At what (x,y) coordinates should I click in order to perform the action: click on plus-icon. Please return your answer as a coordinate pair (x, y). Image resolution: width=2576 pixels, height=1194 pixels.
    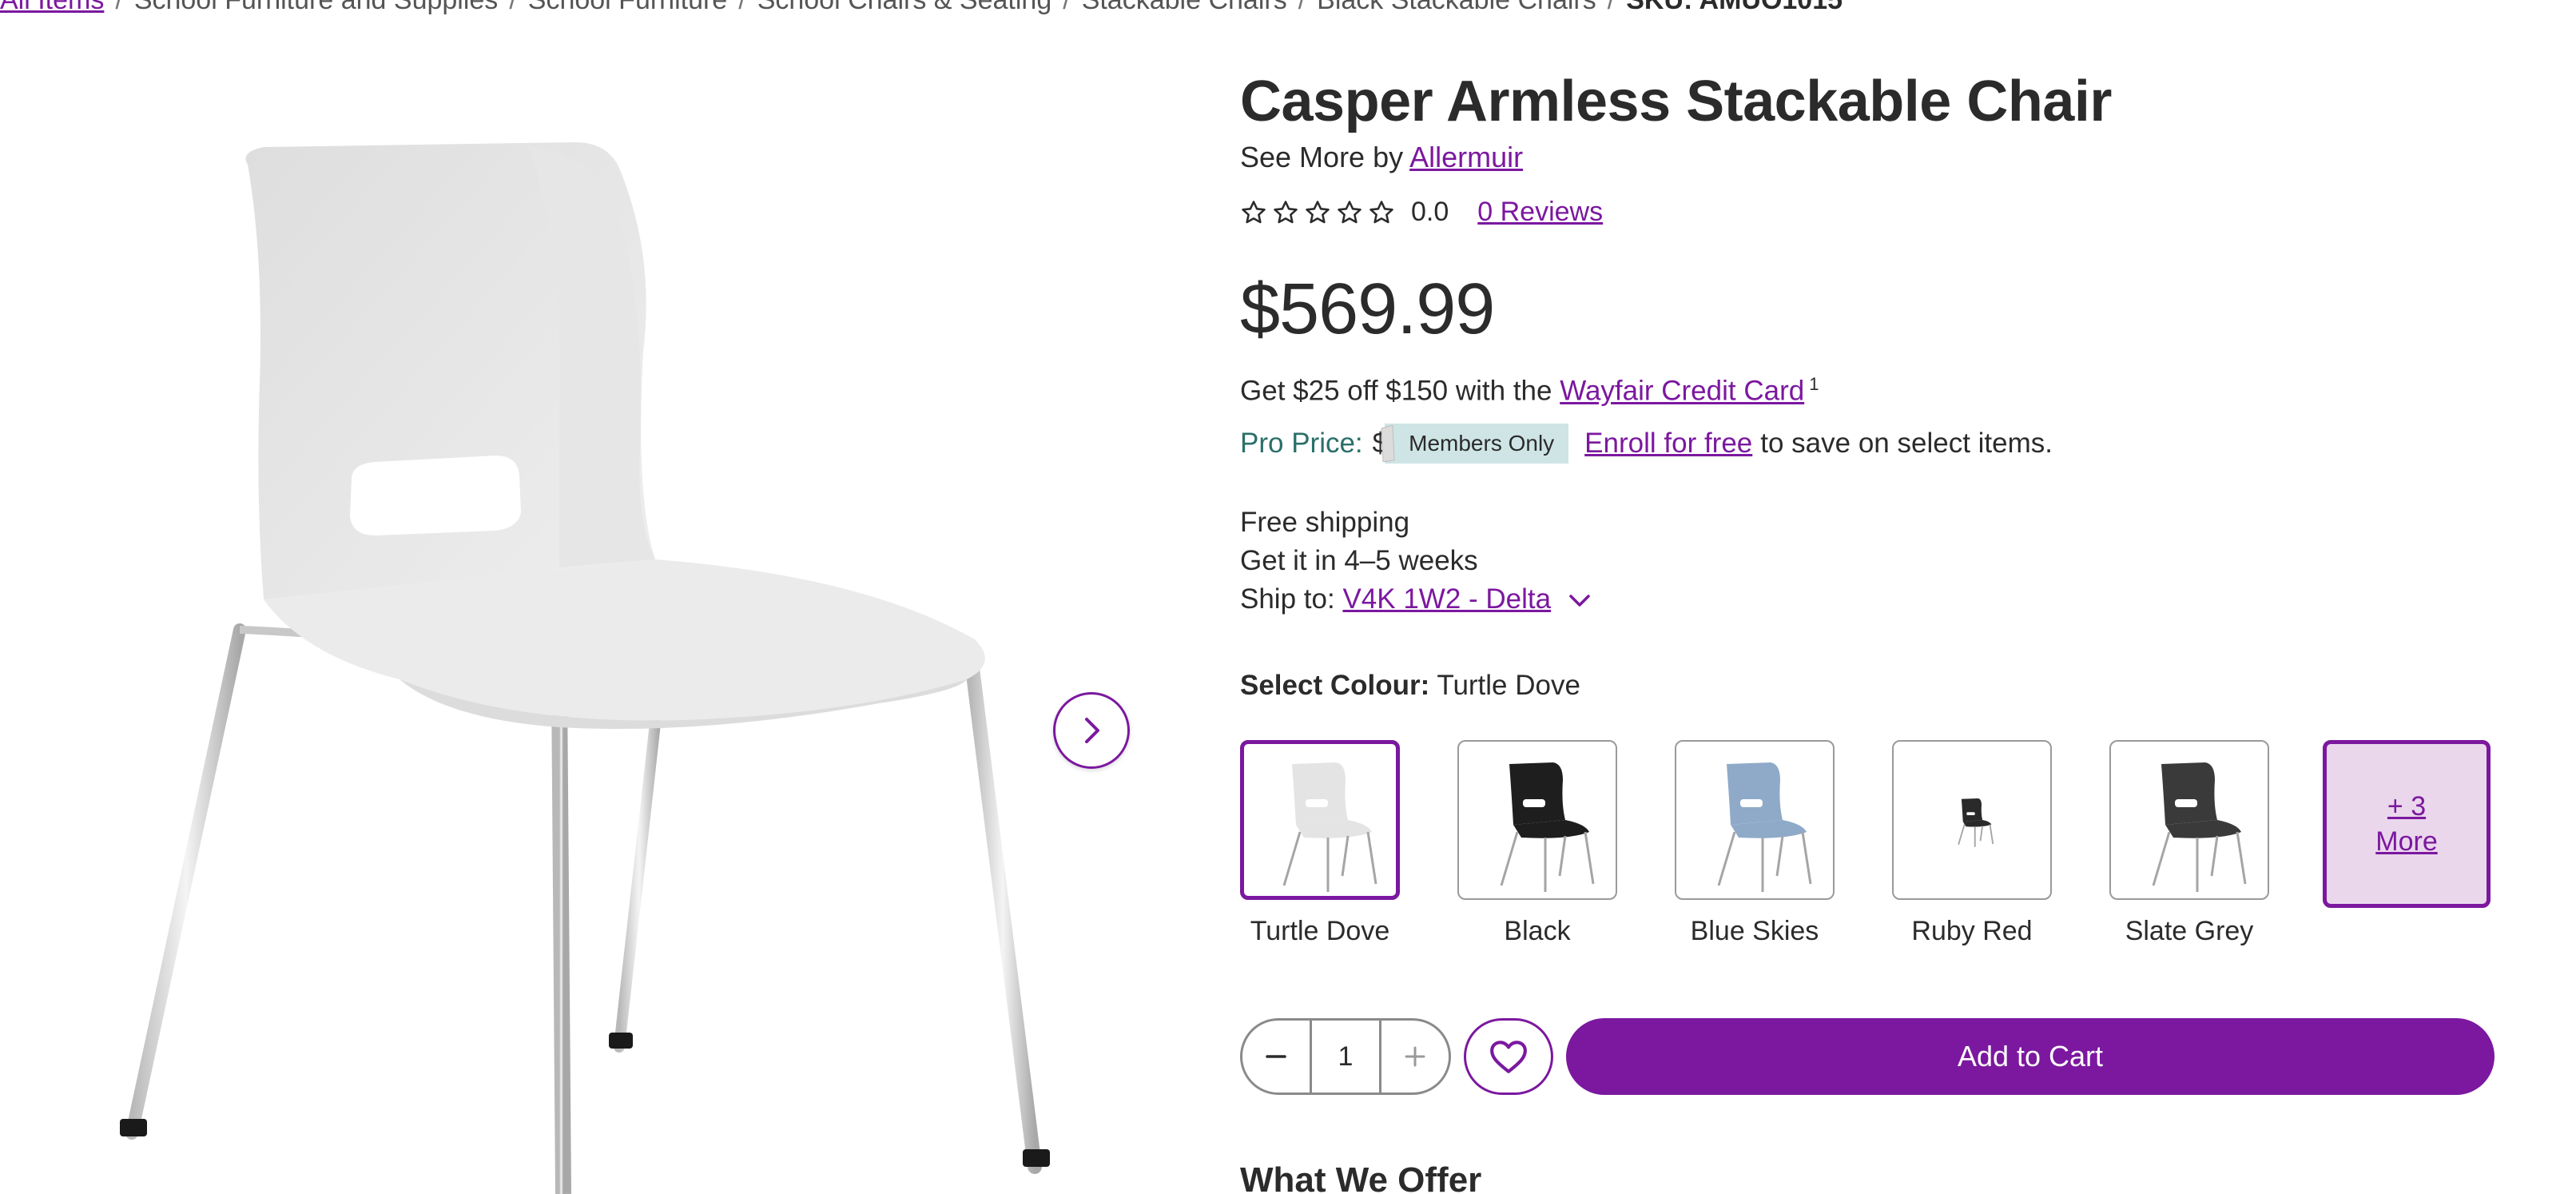
    Looking at the image, I should click on (1415, 1056).